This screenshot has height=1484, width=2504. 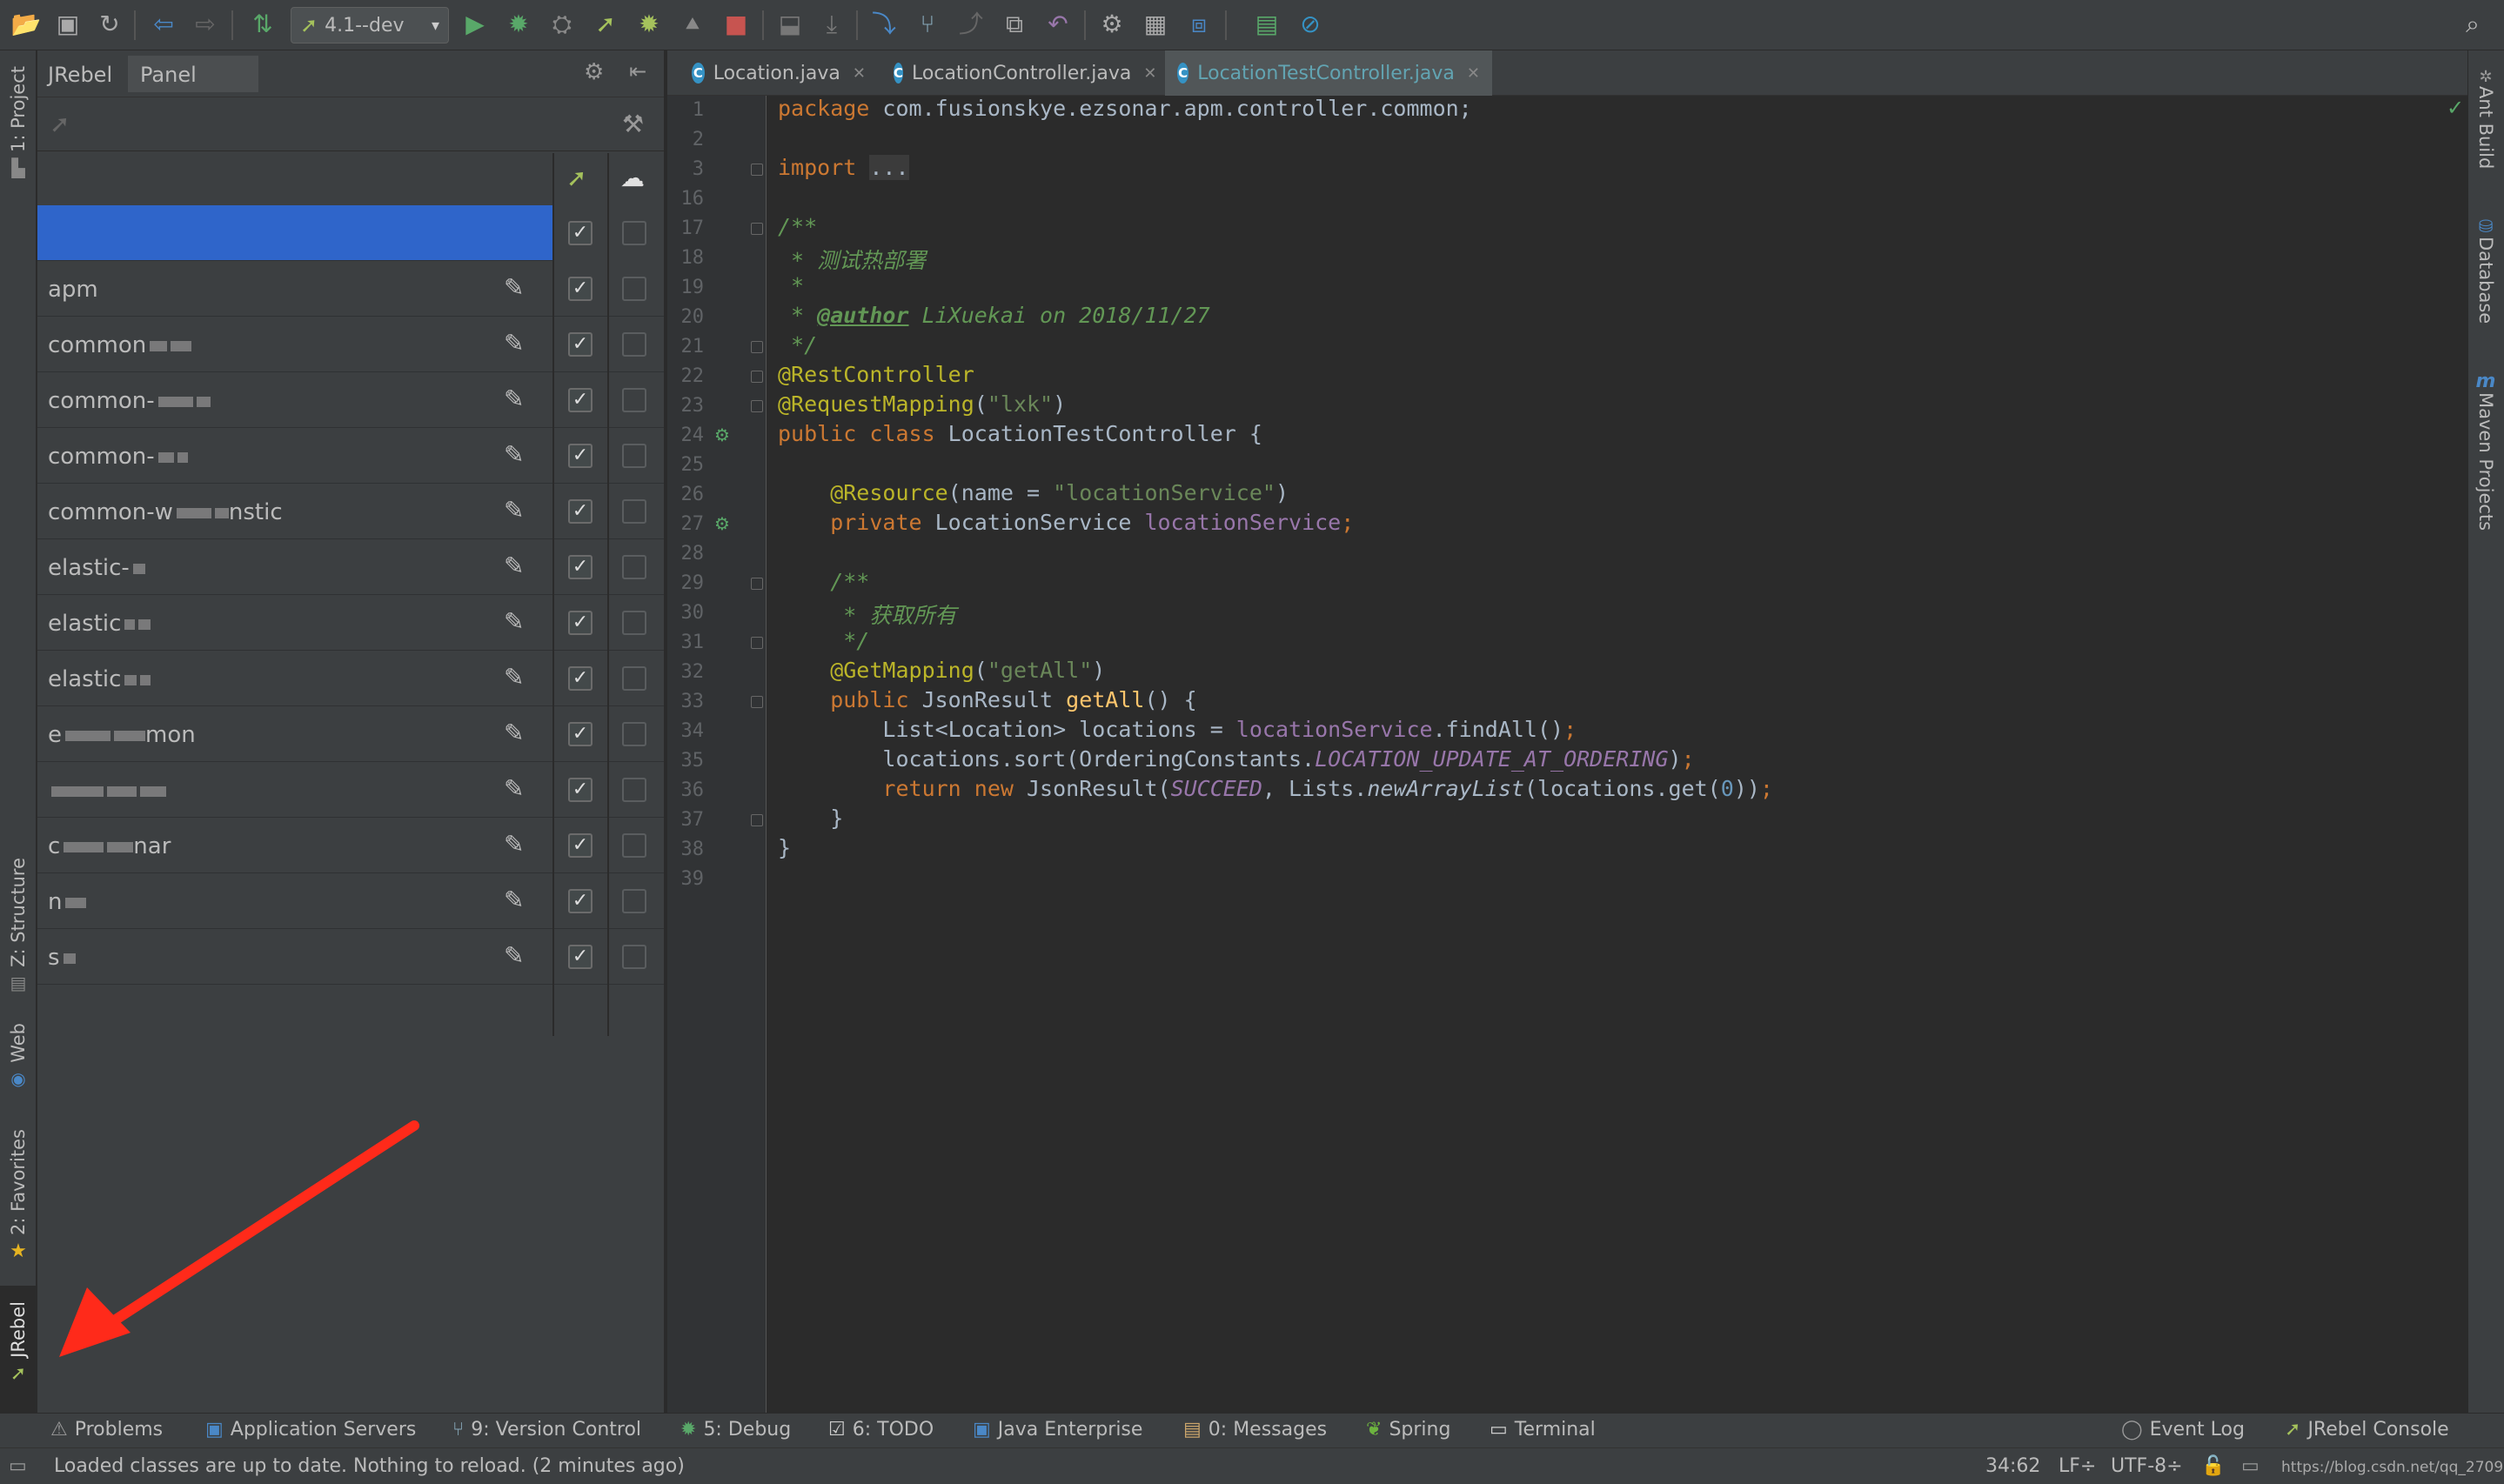 I want to click on profile-icon: ⯅, so click(x=692, y=24).